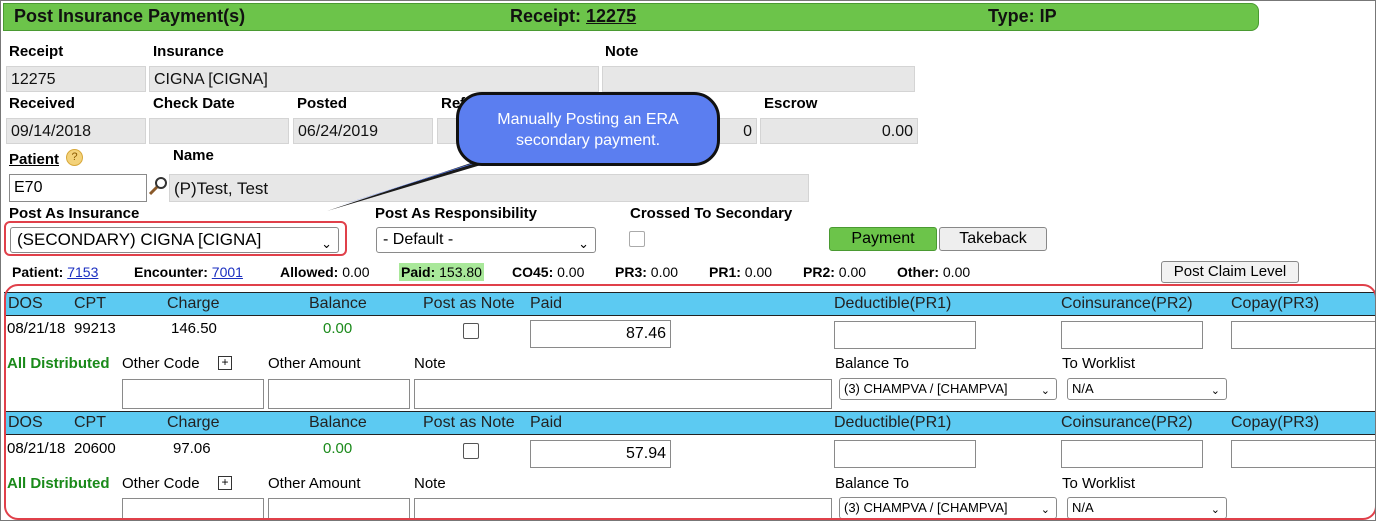 The height and width of the screenshot is (521, 1376). What do you see at coordinates (74, 157) in the screenshot?
I see `help-icon: ?` at bounding box center [74, 157].